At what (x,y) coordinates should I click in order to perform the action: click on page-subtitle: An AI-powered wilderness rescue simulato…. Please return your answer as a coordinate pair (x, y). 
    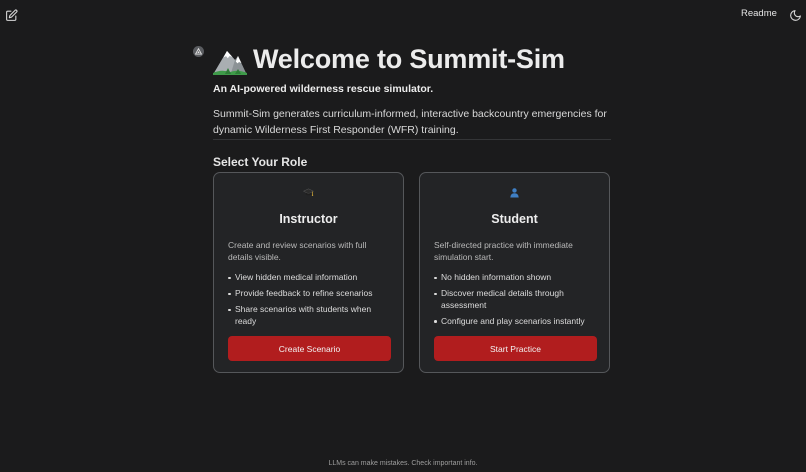
    Looking at the image, I should click on (323, 89).